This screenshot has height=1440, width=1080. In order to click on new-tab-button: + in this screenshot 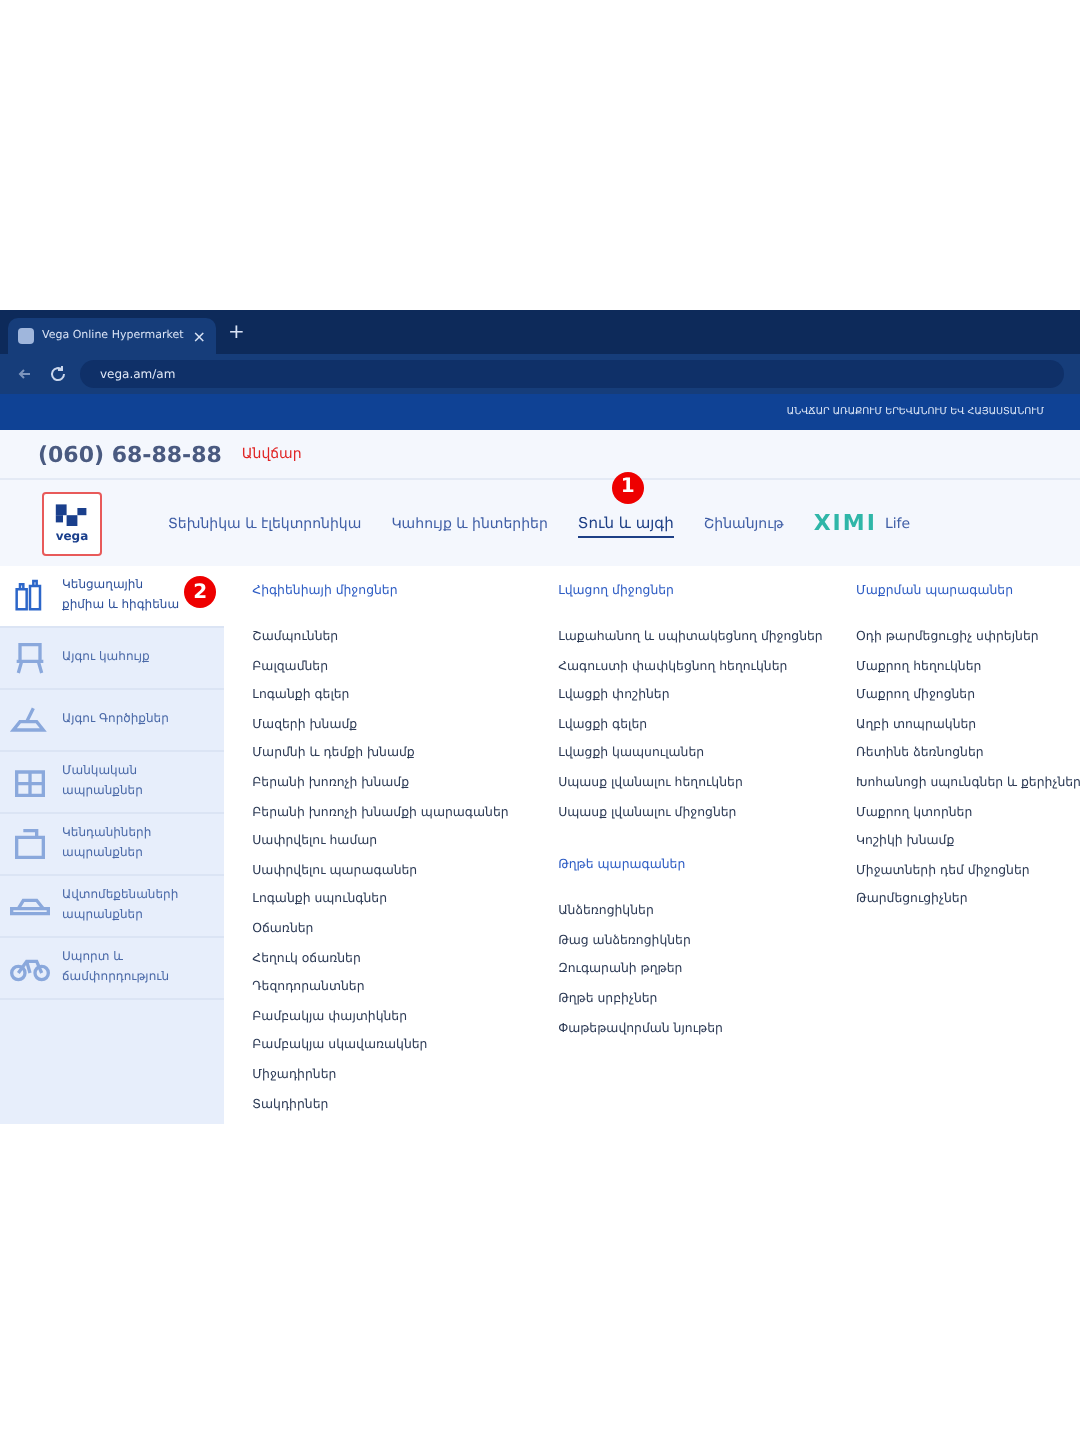, I will do `click(236, 332)`.